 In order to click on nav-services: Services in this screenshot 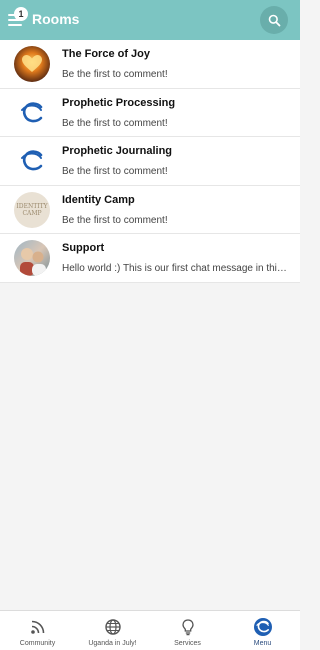, I will do `click(187, 630)`.